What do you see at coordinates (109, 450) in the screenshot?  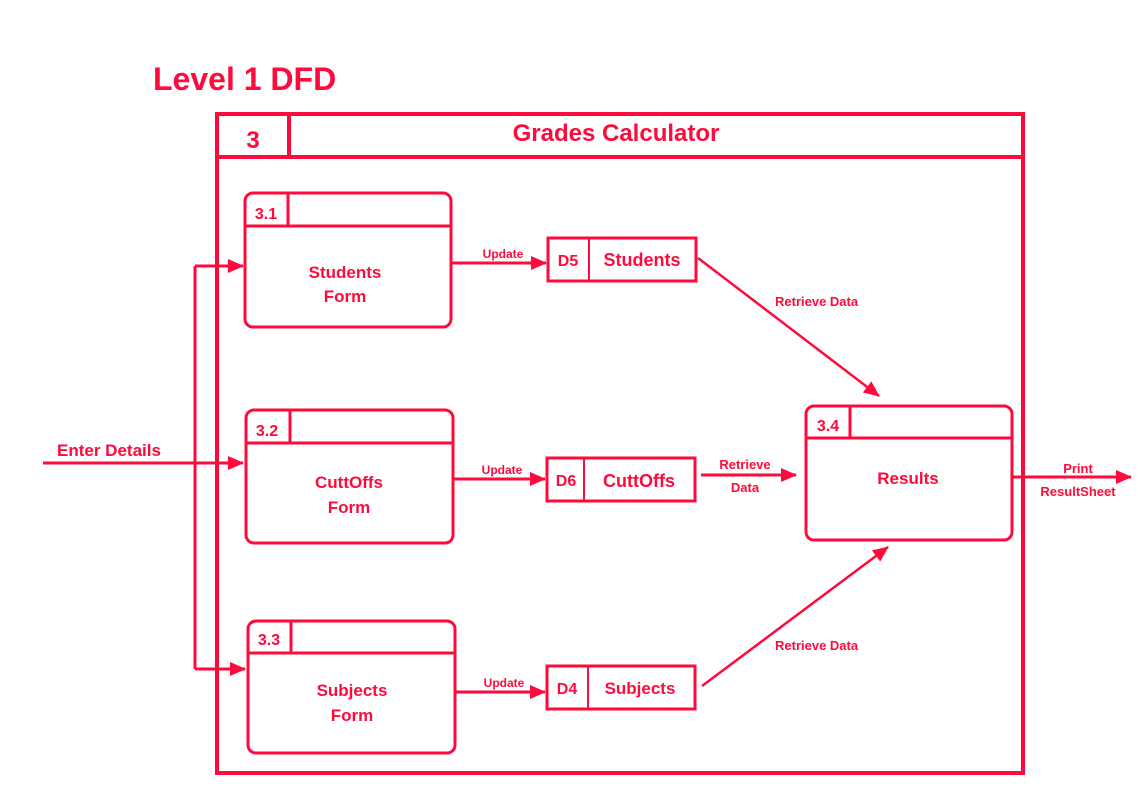 I see `flow-label: Enter Details` at bounding box center [109, 450].